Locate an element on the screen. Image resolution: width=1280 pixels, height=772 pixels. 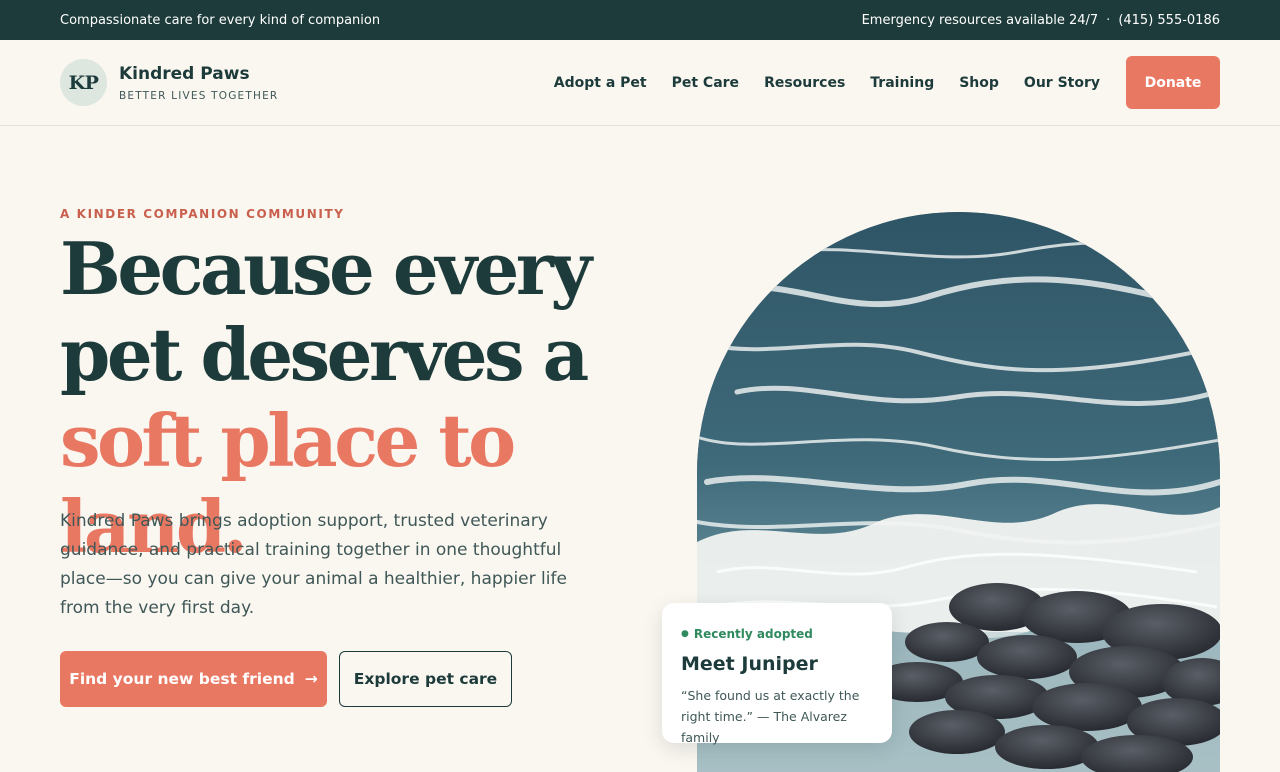
hero-eyebrow: A KINDER COMPANION COMMUNITY is located at coordinates (202, 214).